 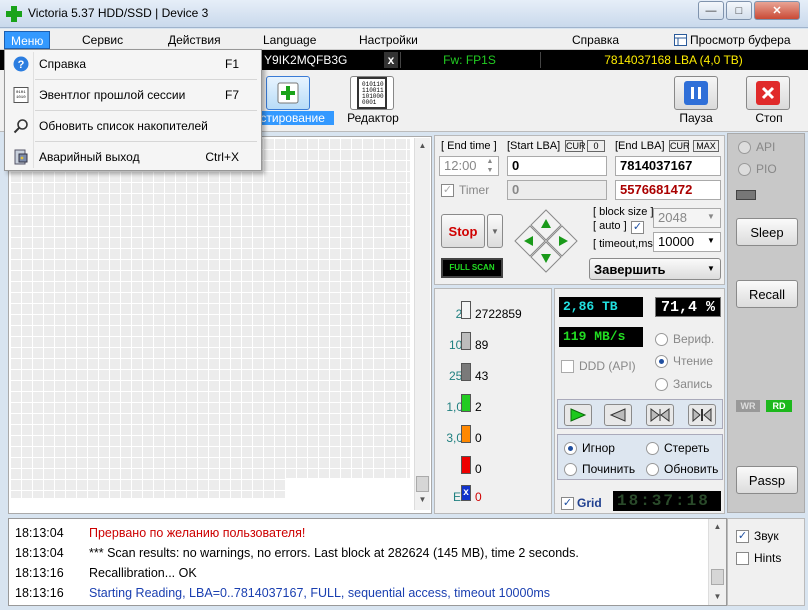 What do you see at coordinates (288, 93) in the screenshot?
I see `test-button` at bounding box center [288, 93].